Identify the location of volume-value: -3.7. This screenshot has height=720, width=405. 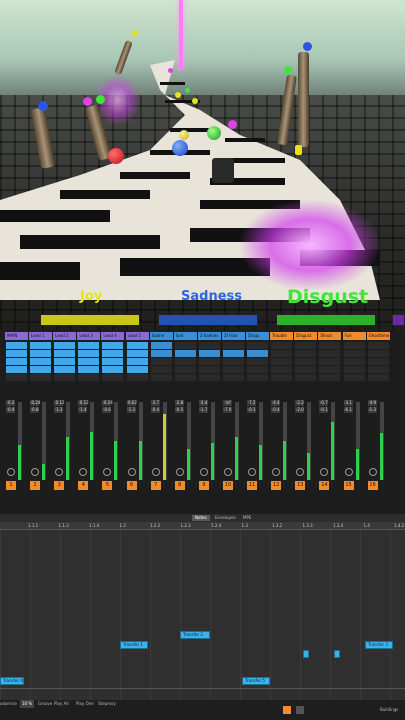
(155, 403).